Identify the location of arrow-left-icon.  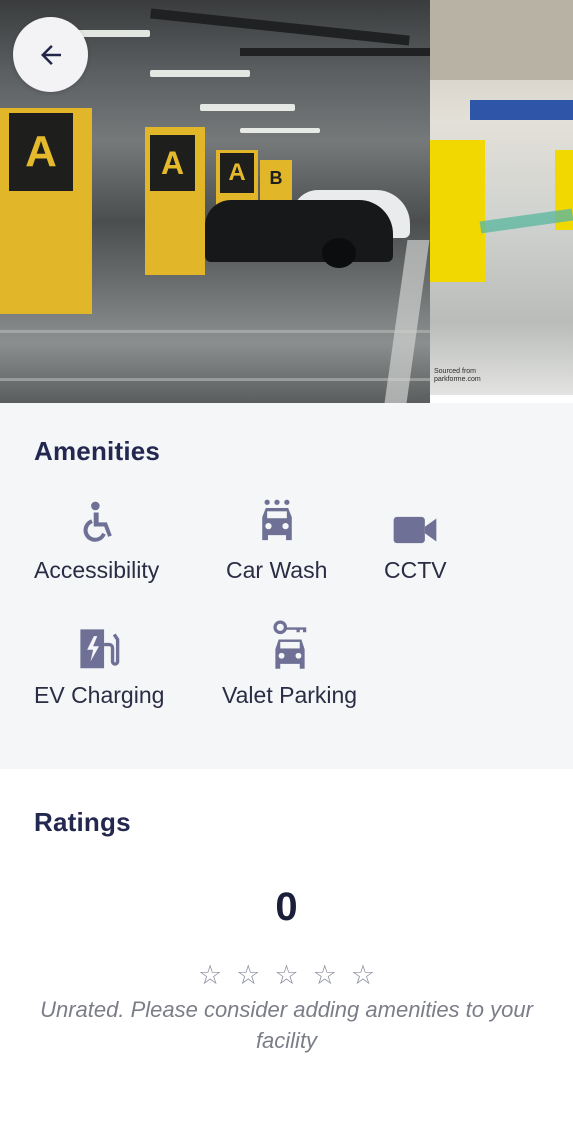
(50, 54).